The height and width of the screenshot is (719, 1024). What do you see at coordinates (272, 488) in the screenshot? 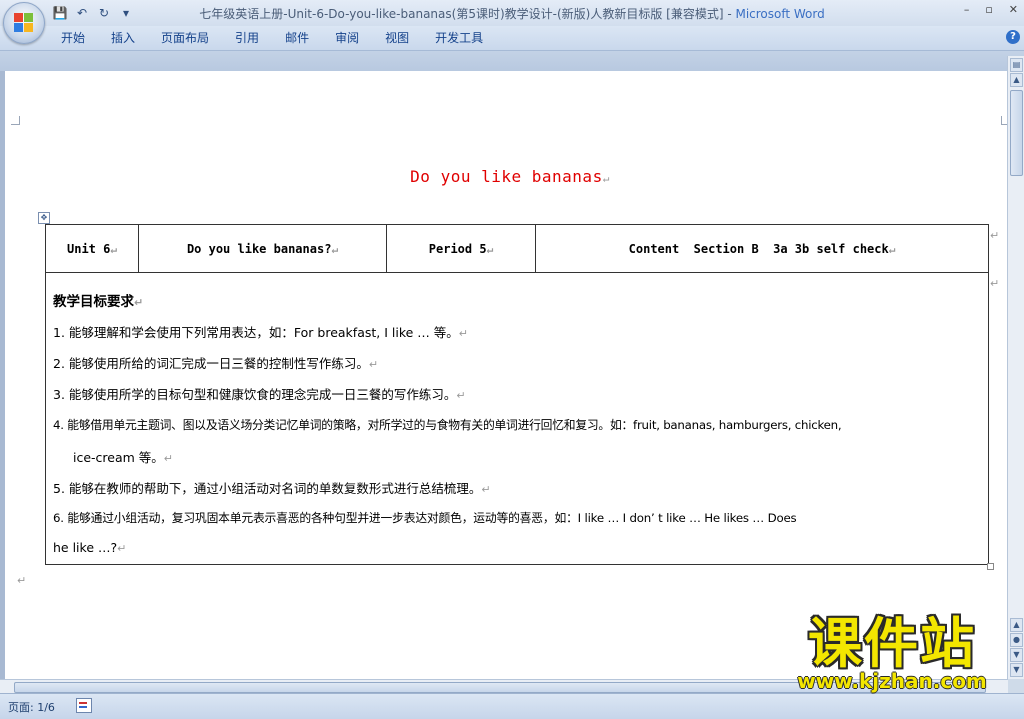
I see `objective-item: 5. 能够在教师的帮助下，通过小组活动对名词的单数复数形式进行总结梳理。↵` at bounding box center [272, 488].